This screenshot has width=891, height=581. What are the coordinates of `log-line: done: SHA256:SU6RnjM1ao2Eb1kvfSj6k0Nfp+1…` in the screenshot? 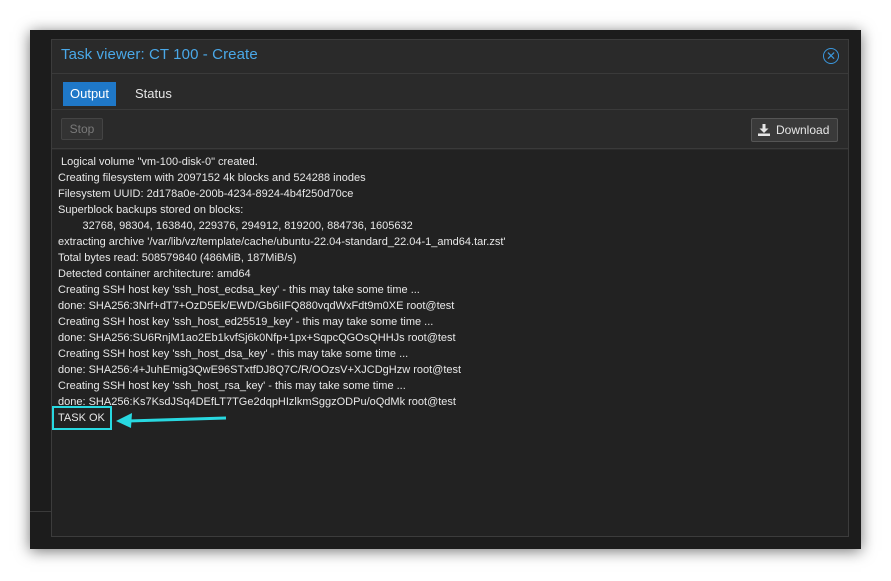 It's located at (257, 338).